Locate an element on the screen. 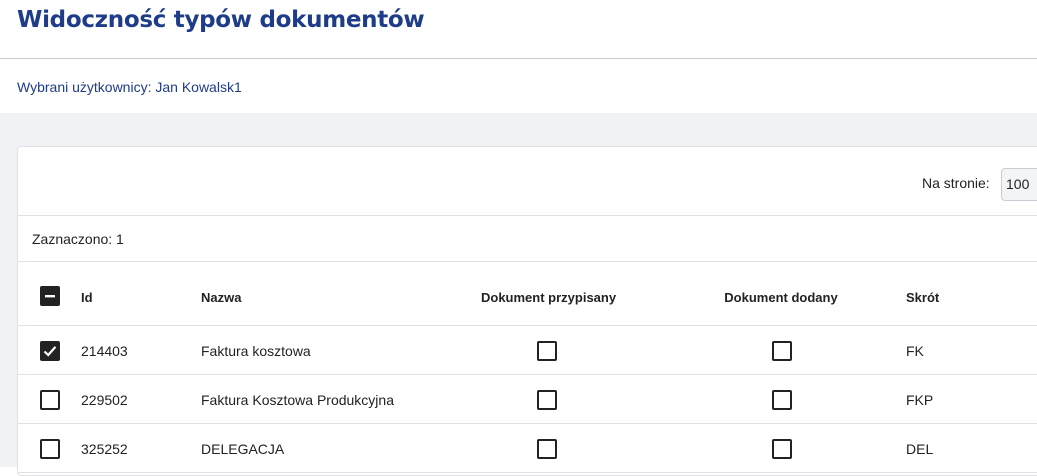  cell-id: 325252 is located at coordinates (104, 449).